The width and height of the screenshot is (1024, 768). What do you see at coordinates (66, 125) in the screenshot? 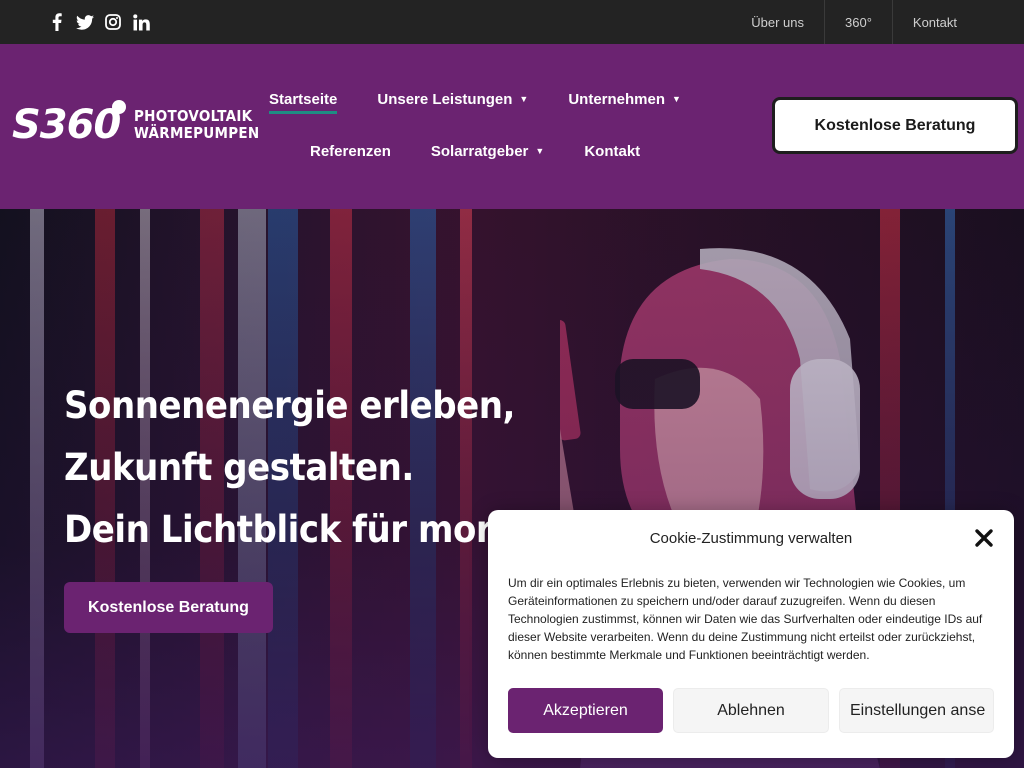
I see `logo-mark-text: S360` at bounding box center [66, 125].